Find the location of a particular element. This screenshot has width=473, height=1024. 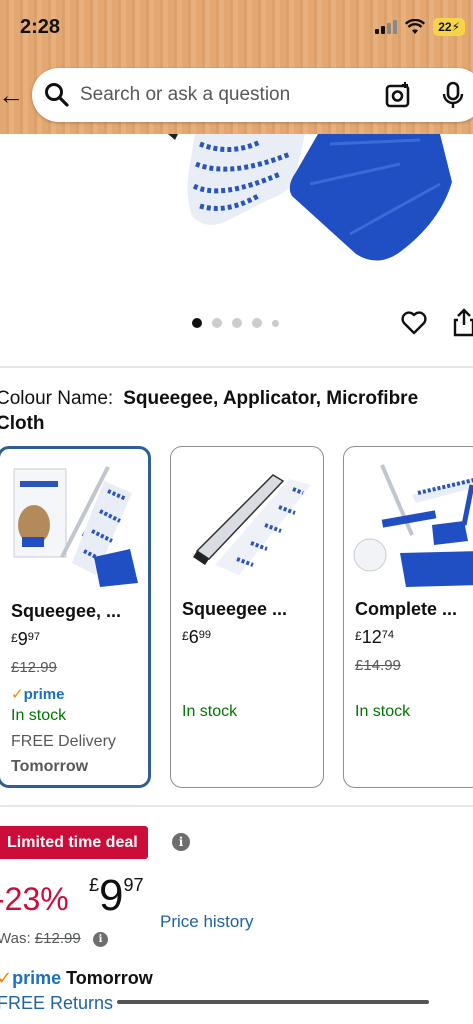

variant-price: £1274 is located at coordinates (374, 637).